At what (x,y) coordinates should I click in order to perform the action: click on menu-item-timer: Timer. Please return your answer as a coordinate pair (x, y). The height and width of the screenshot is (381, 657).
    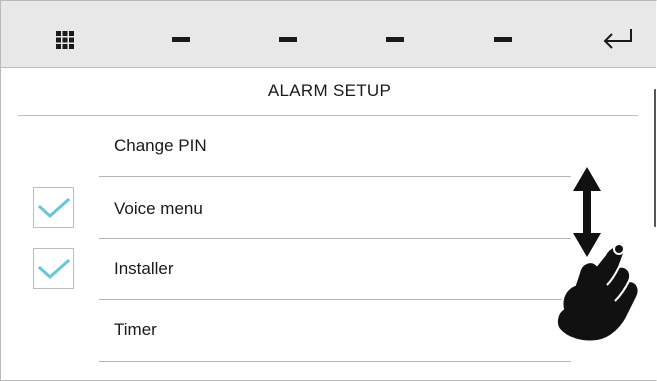
    Looking at the image, I should click on (311, 330).